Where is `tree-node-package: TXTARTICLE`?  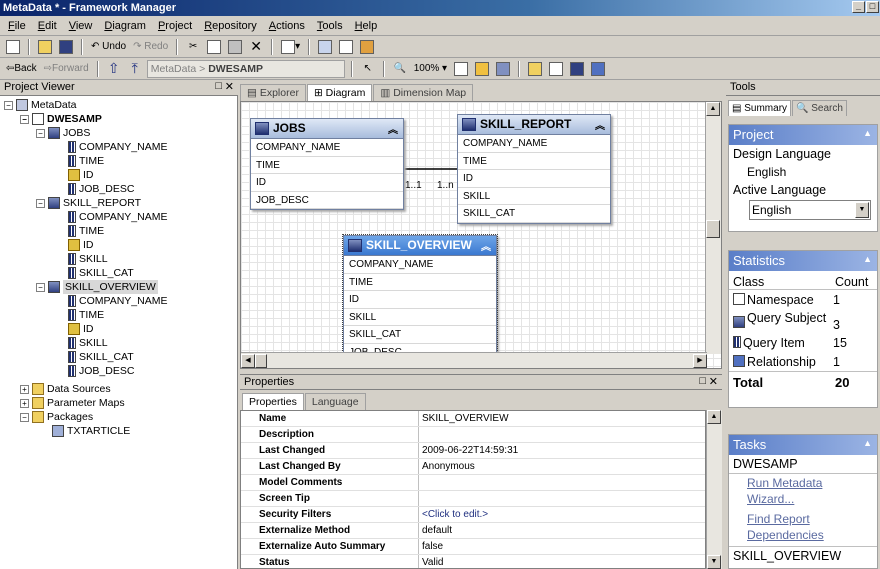
tree-node-package: TXTARTICLE is located at coordinates (91, 431).